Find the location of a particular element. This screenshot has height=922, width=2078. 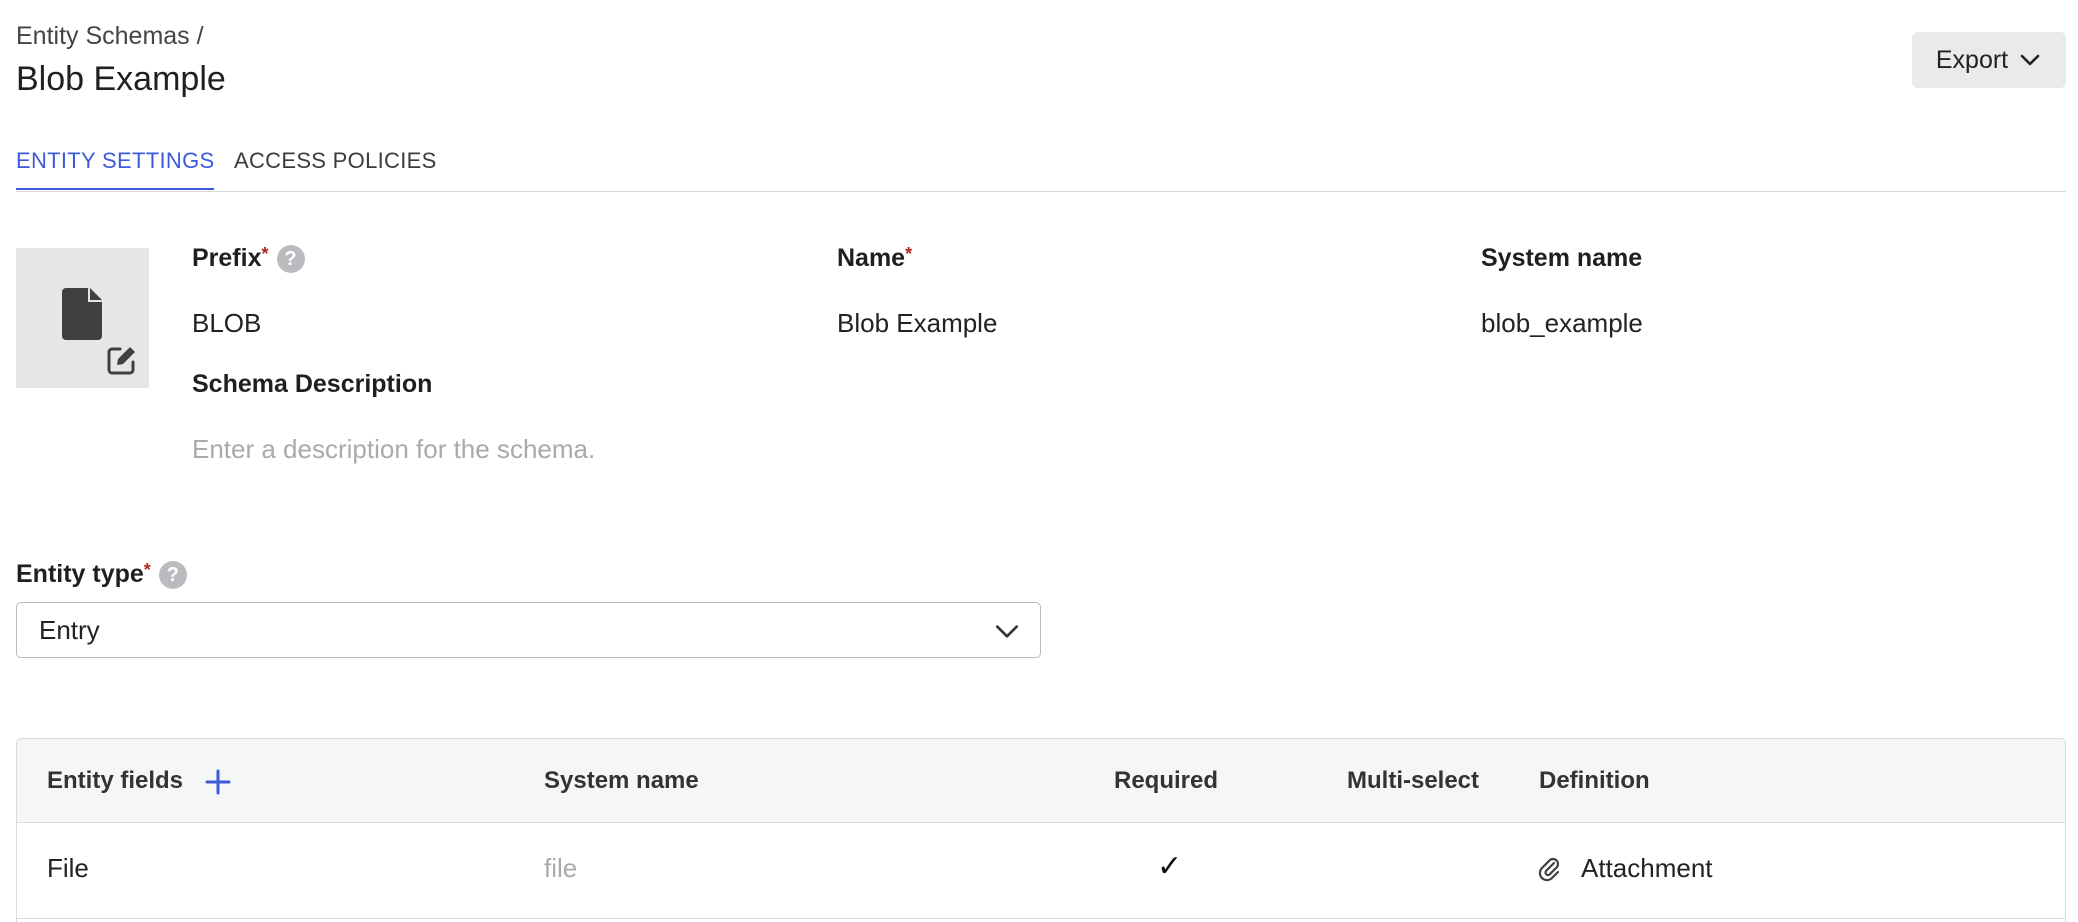

header-system-name: System name is located at coordinates (621, 780).